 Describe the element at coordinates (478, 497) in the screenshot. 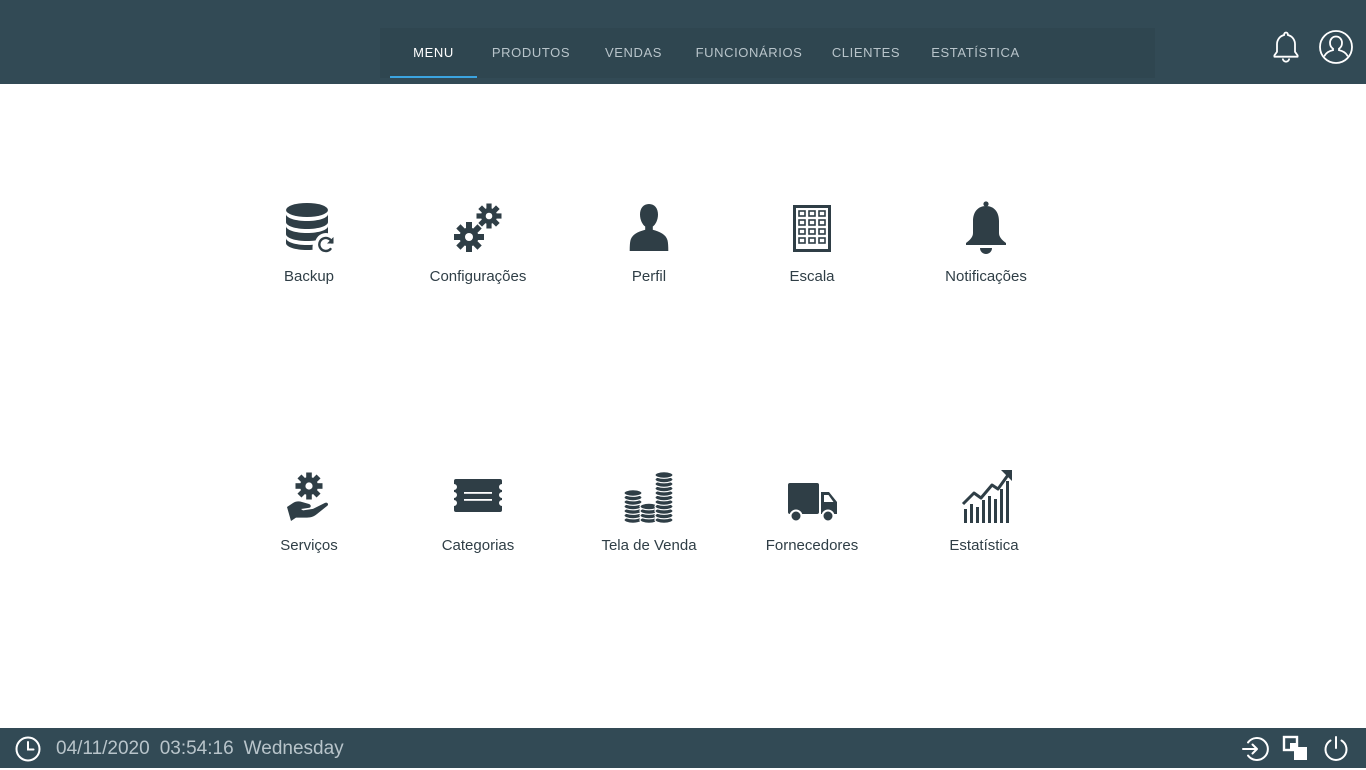

I see `card-icon` at that location.